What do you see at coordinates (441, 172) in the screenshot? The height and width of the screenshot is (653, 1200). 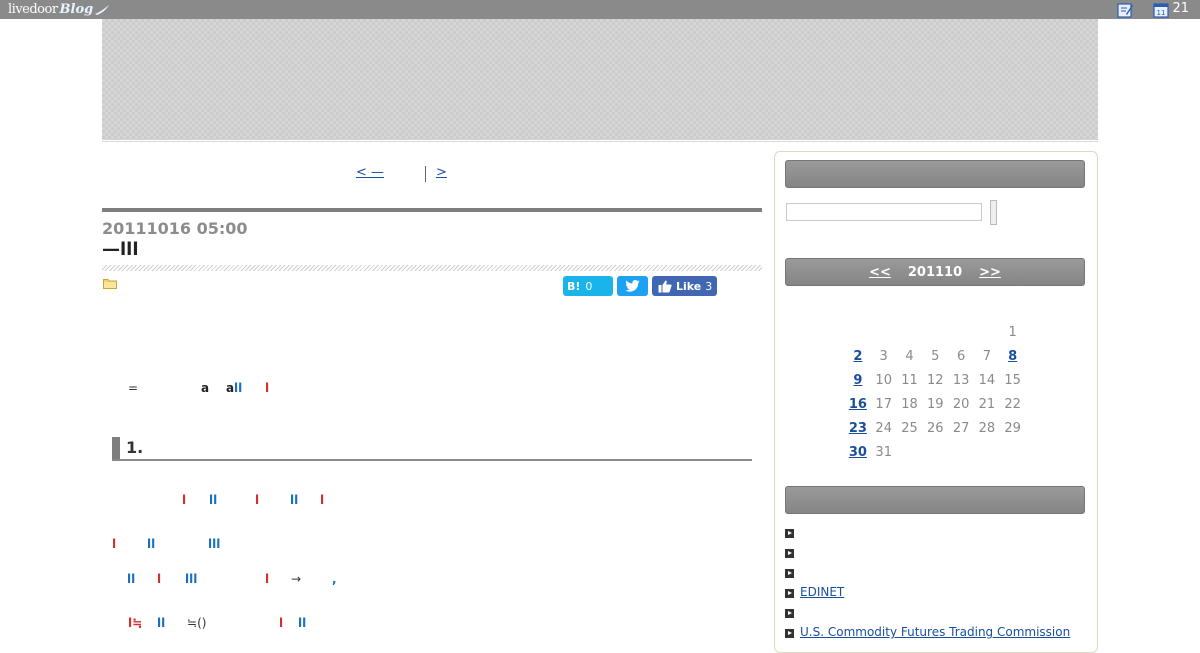 I see `next-article-link: >` at bounding box center [441, 172].